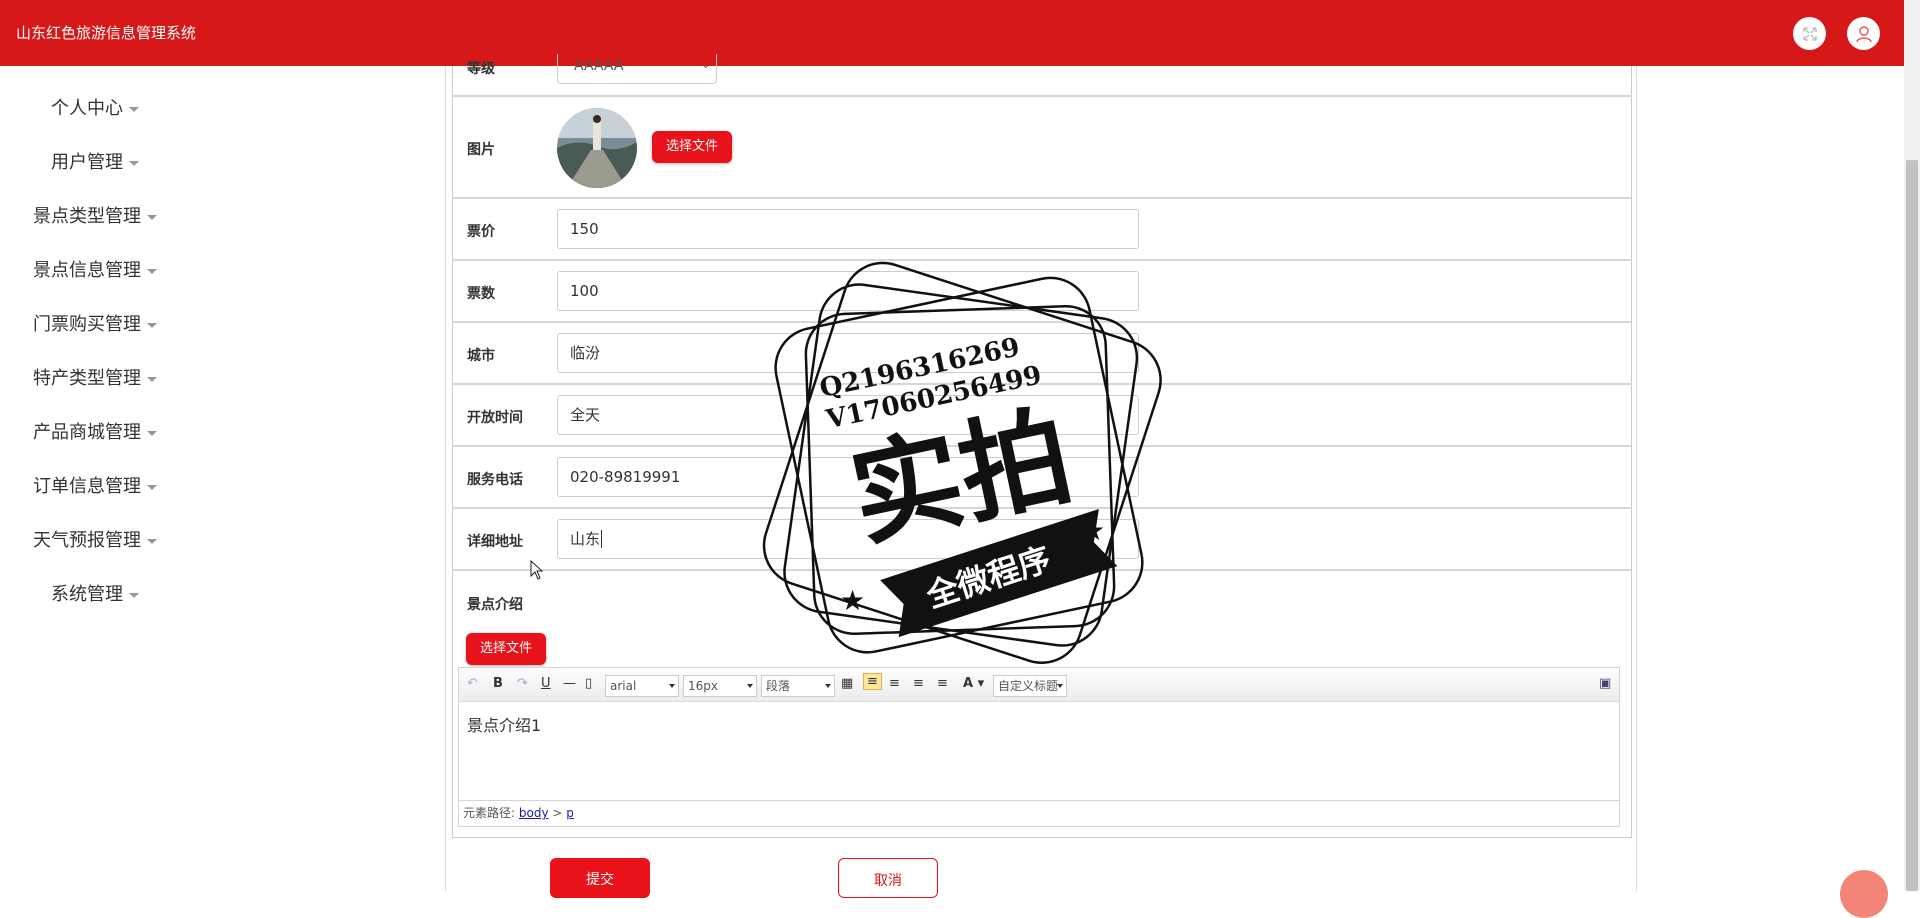  I want to click on user-icon, so click(1863, 33).